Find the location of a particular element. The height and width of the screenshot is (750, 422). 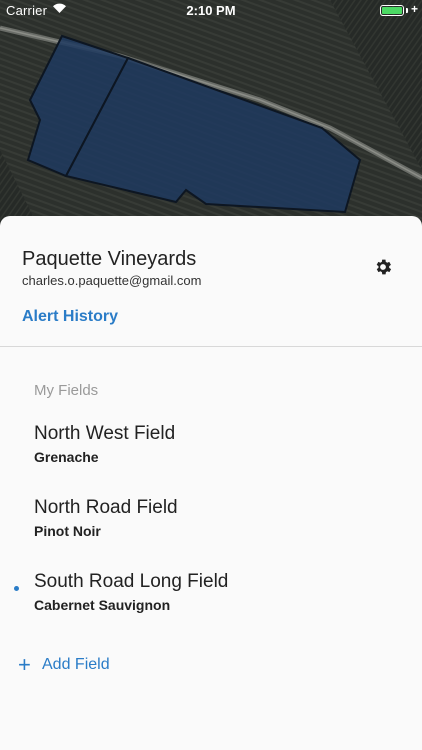

field-name: South Road Long Field is located at coordinates (131, 581).